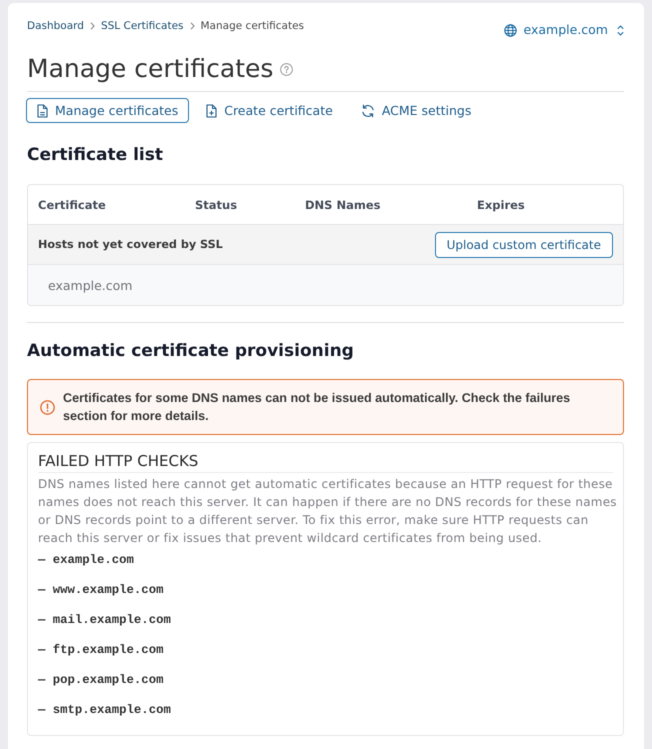 Image resolution: width=652 pixels, height=749 pixels. Describe the element at coordinates (142, 26) in the screenshot. I see `breadcrumb-link: SSL Certificates` at that location.